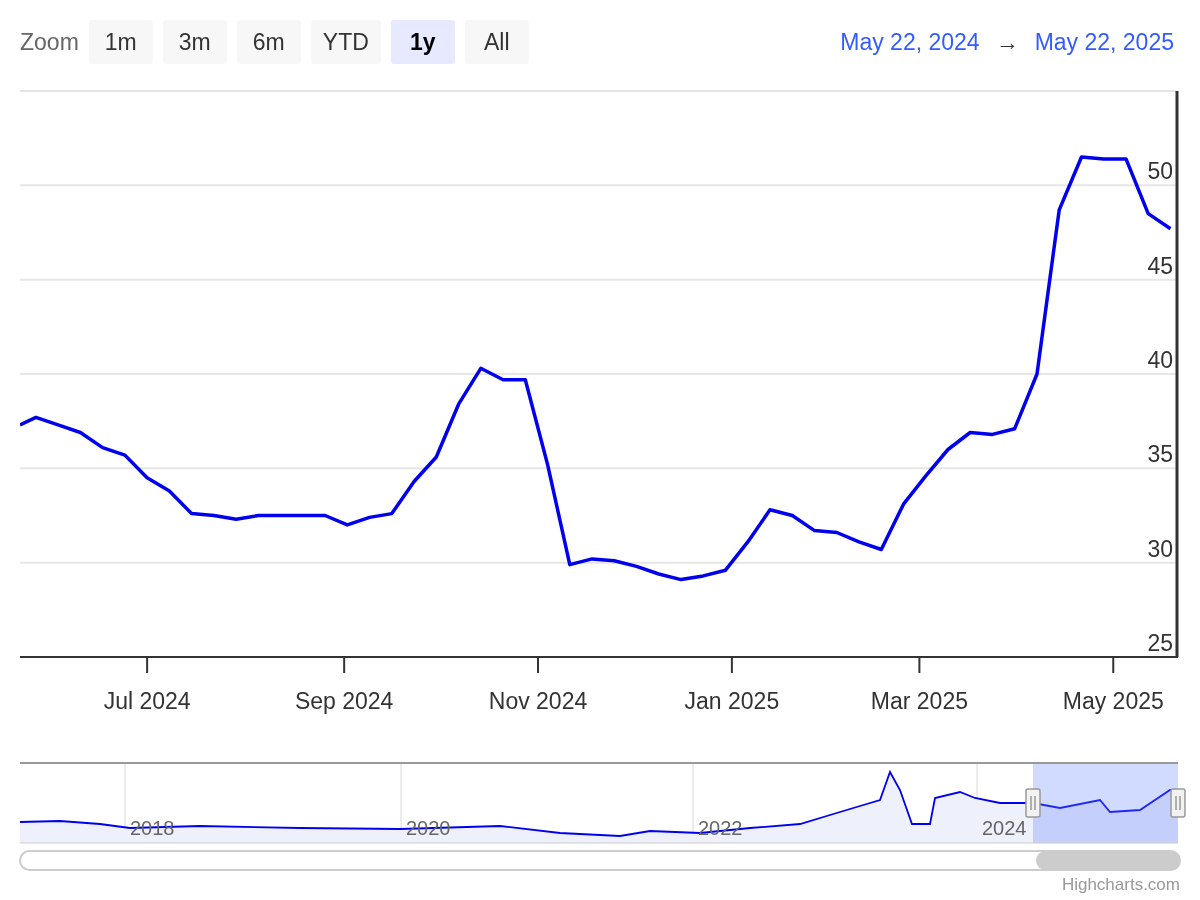 The height and width of the screenshot is (900, 1200). Describe the element at coordinates (345, 42) in the screenshot. I see `range-button: YTD` at that location.